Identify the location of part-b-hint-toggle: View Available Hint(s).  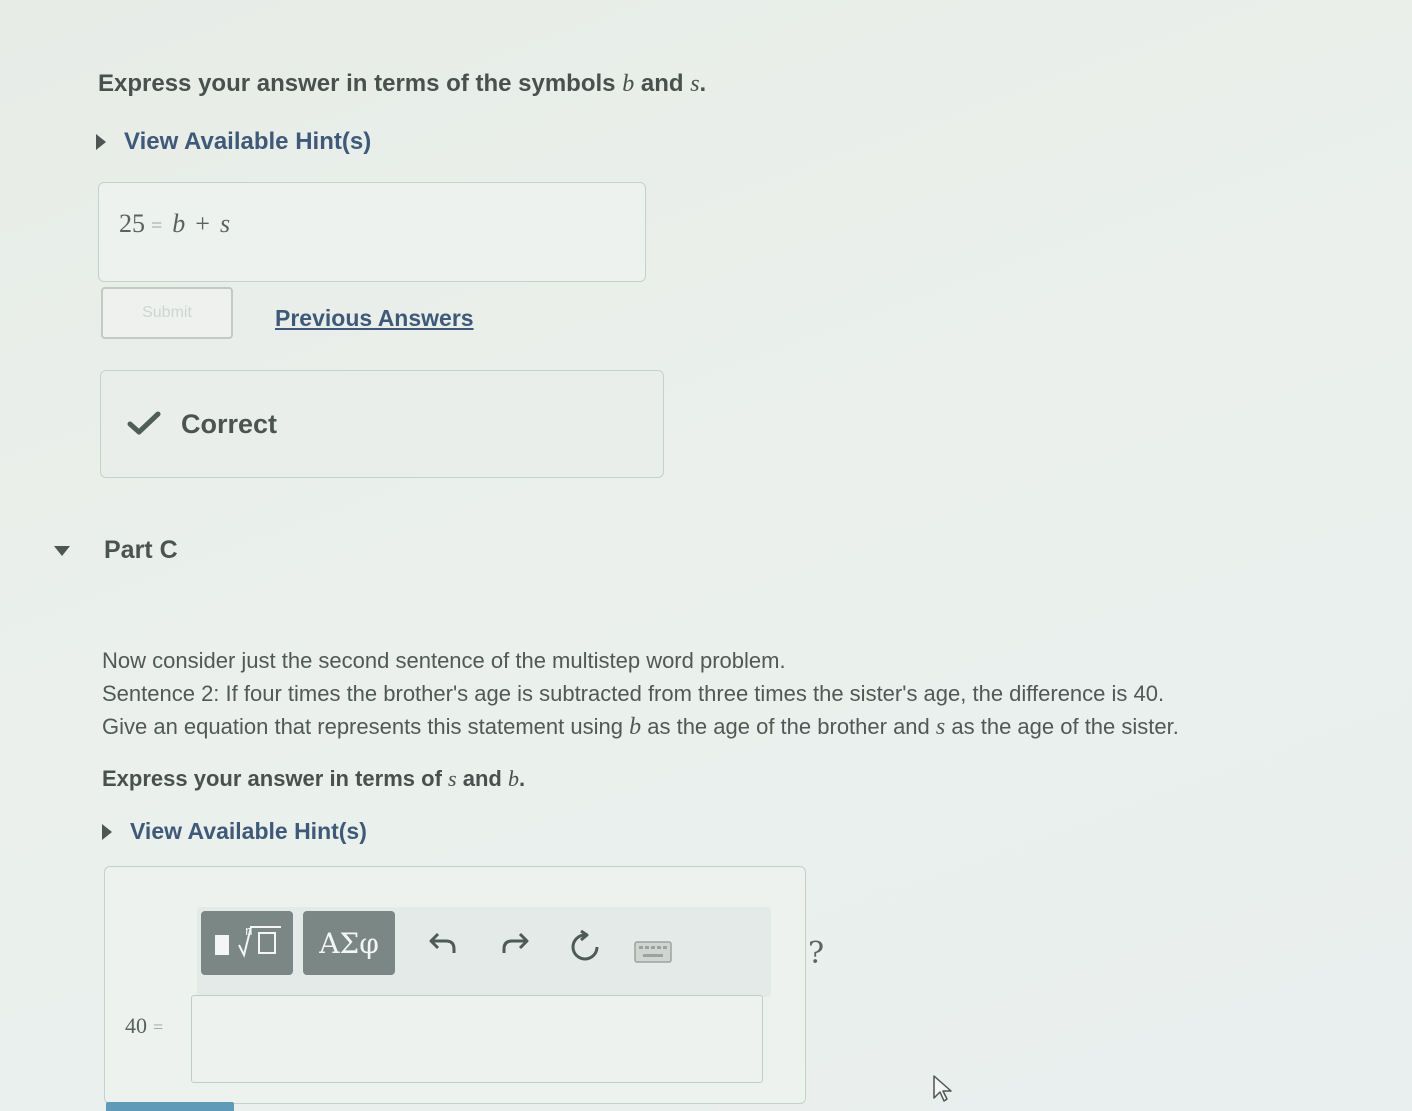
(233, 142).